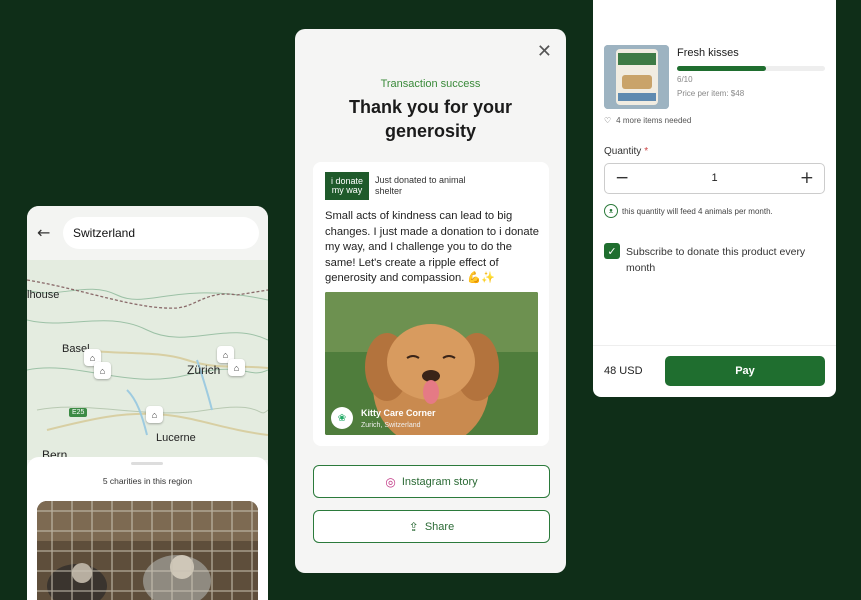 This screenshot has width=861, height=600. I want to click on plus-icon: +, so click(807, 178).